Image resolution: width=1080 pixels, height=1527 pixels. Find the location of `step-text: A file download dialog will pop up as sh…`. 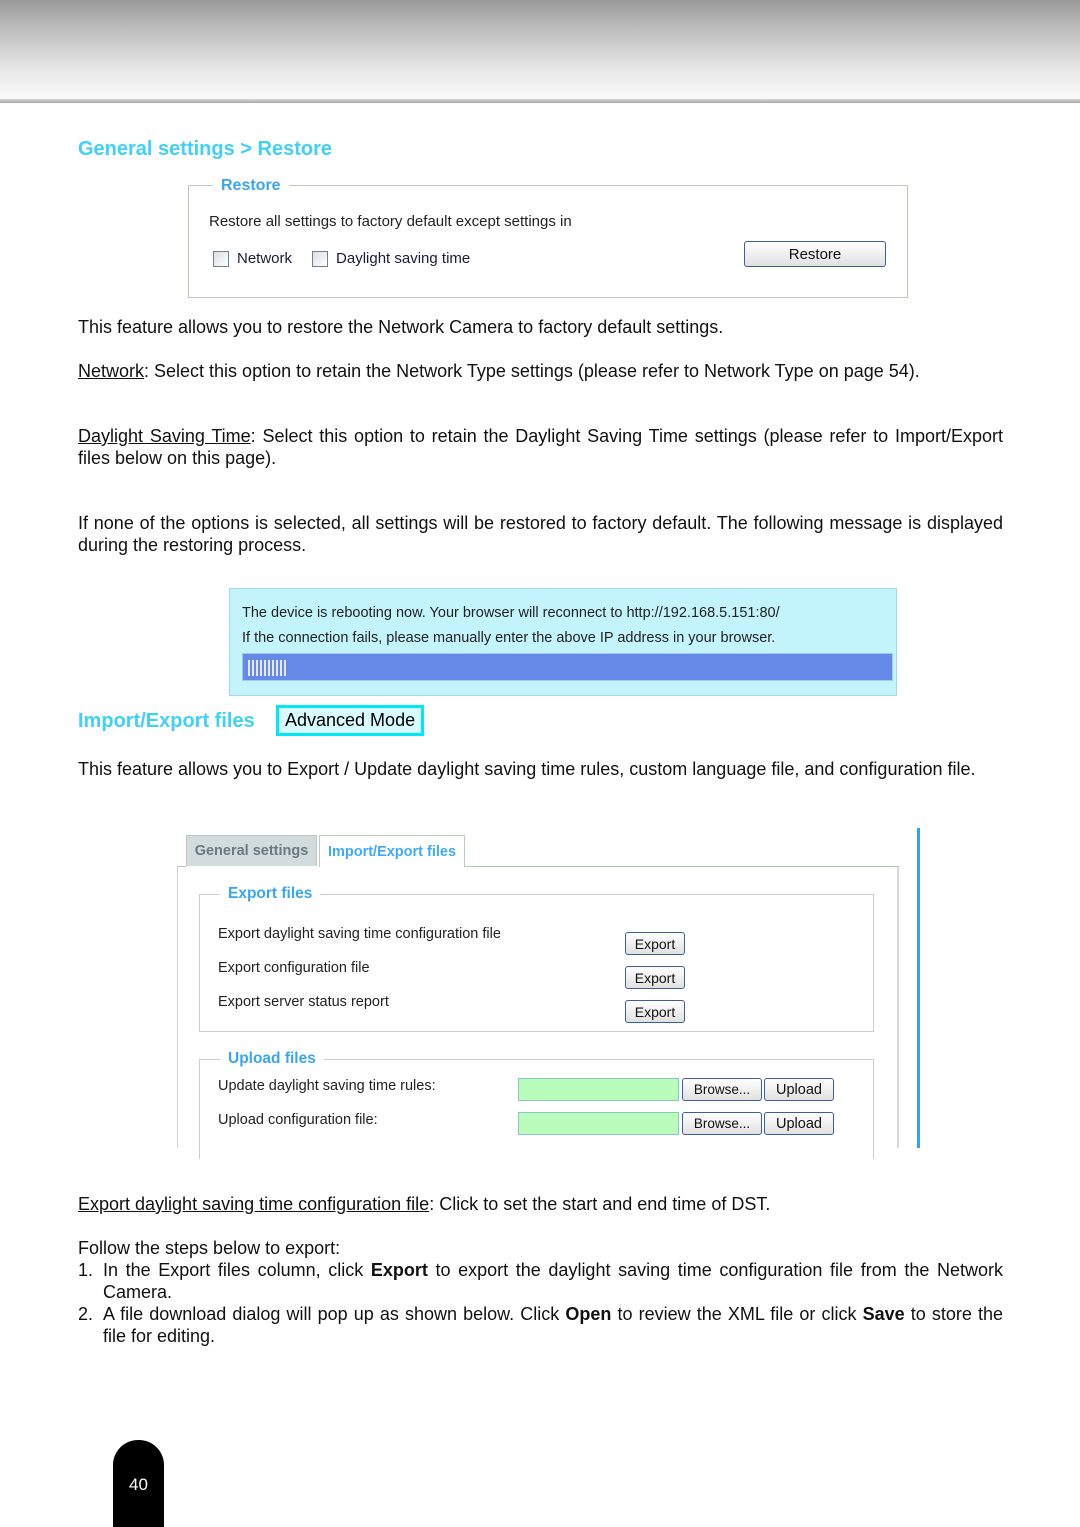

step-text: A file download dialog will pop up as sh… is located at coordinates (553, 1325).